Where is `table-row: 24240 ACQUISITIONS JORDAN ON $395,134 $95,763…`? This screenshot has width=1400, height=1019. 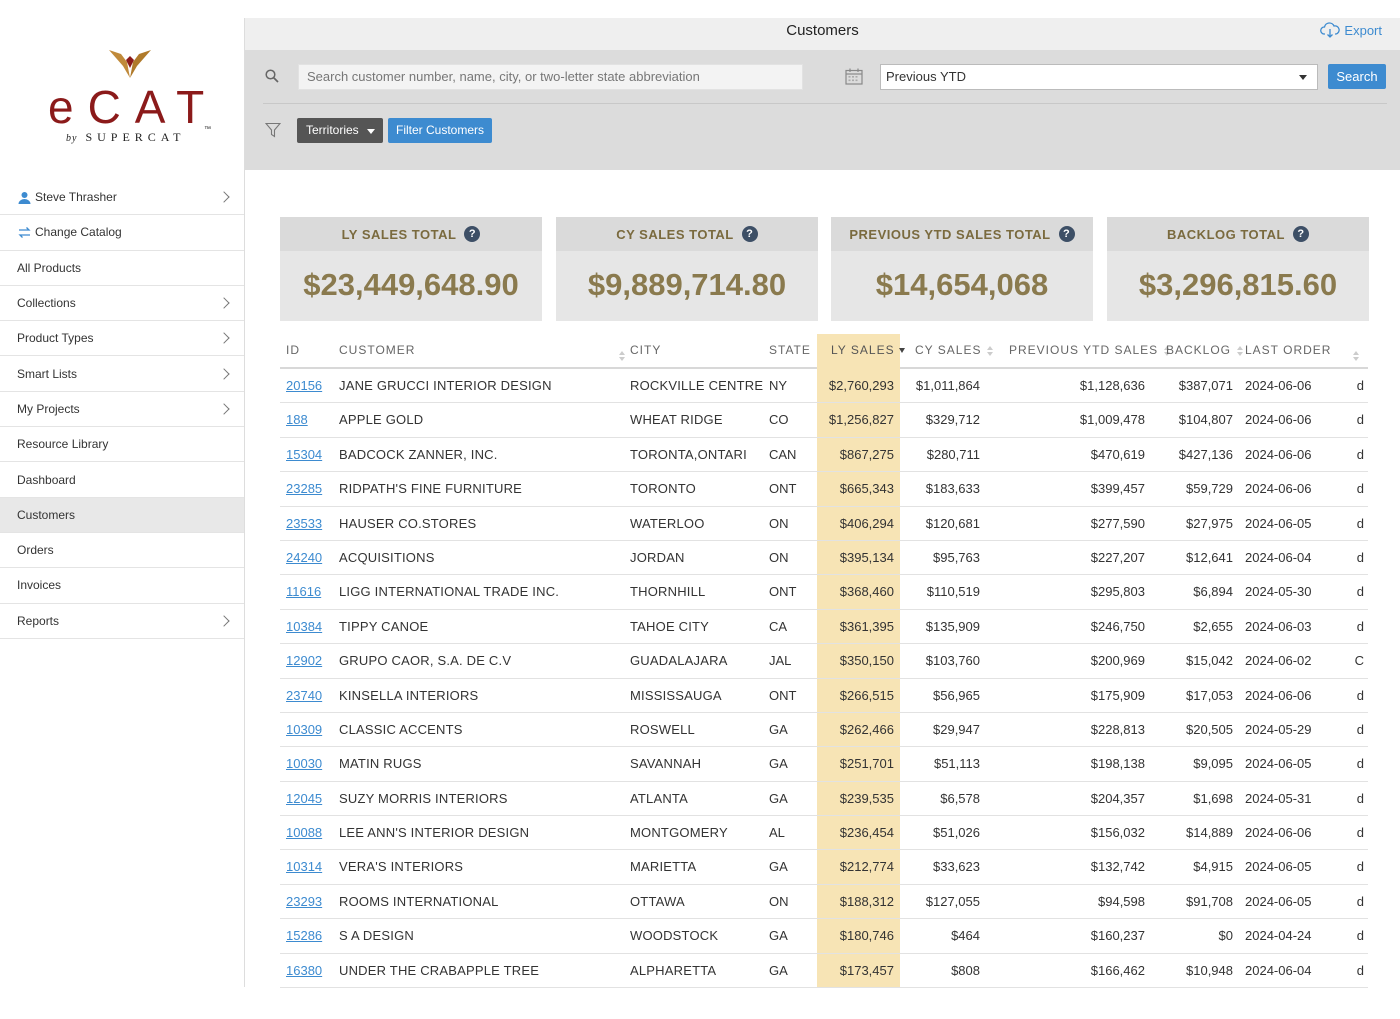 table-row: 24240 ACQUISITIONS JORDAN ON $395,134 $95,763… is located at coordinates (824, 558).